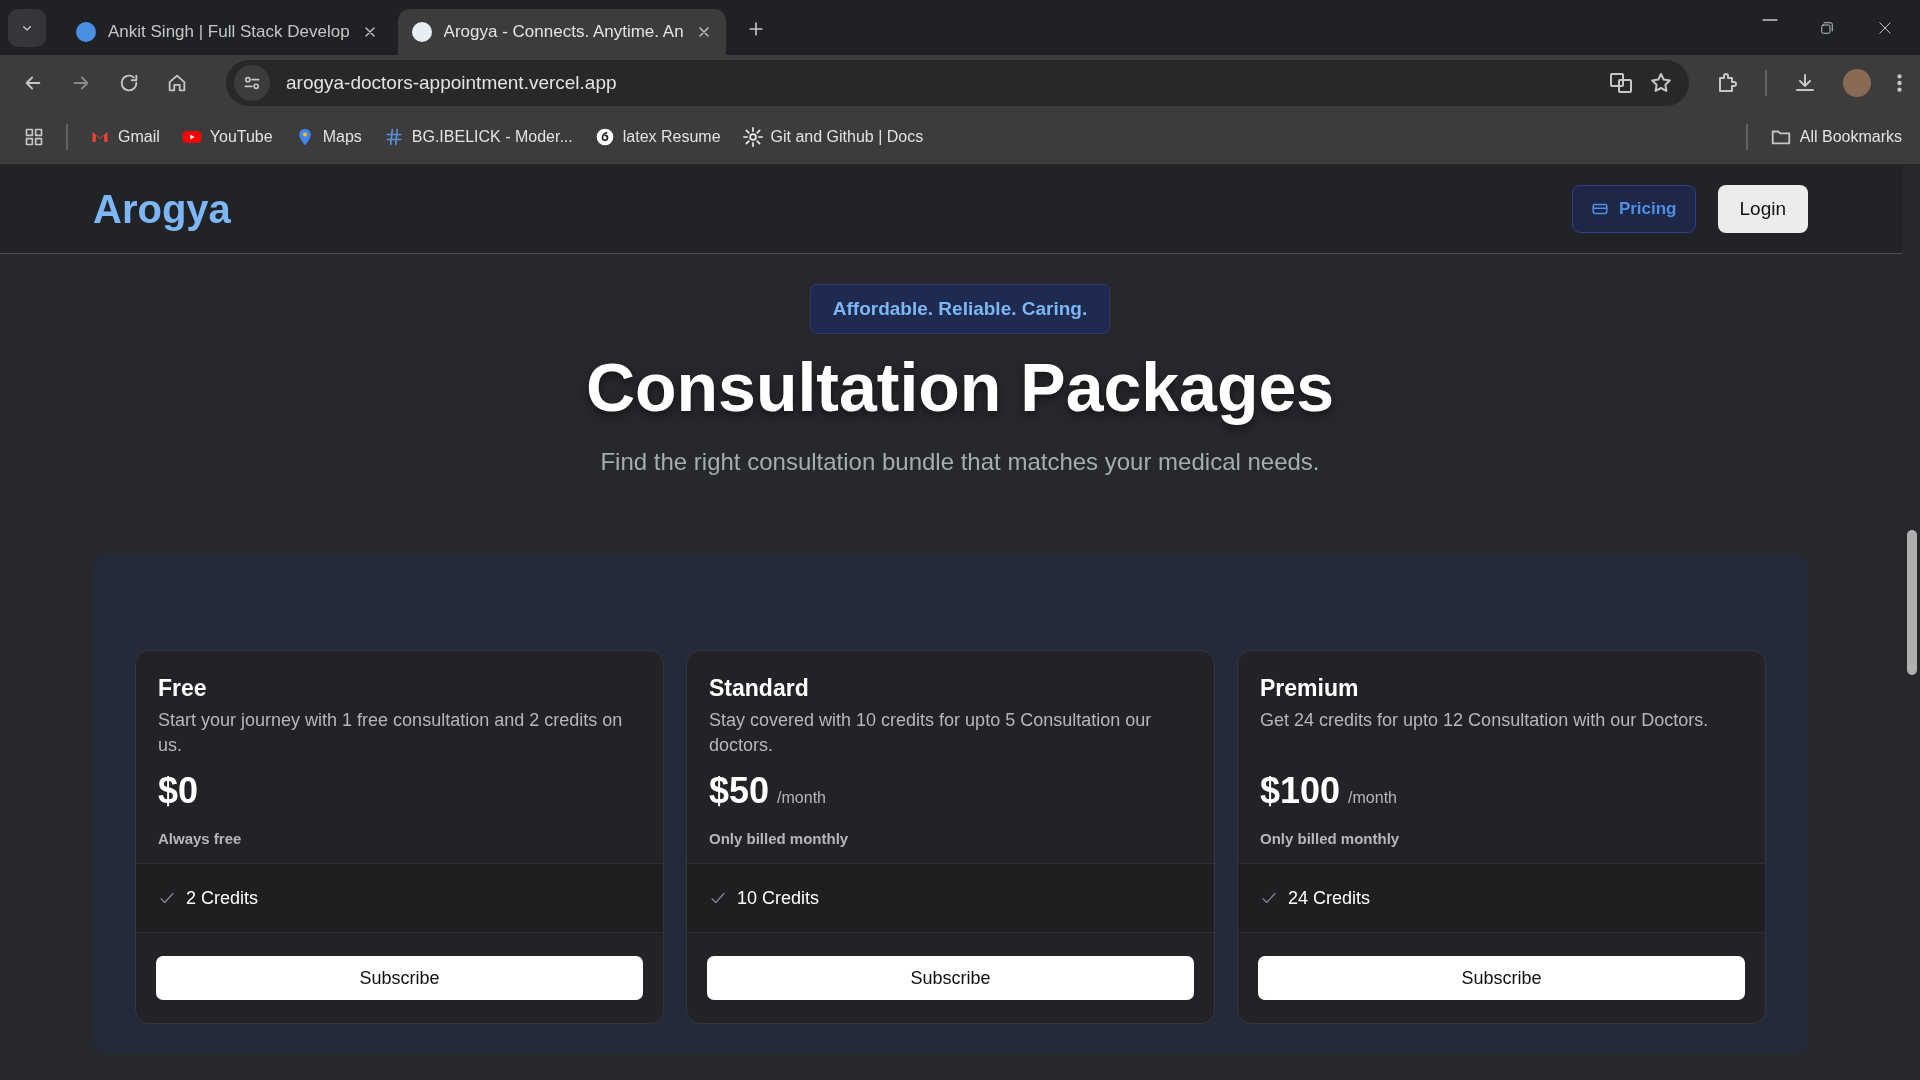 The width and height of the screenshot is (1920, 1080). I want to click on bookmark: YouTube, so click(227, 137).